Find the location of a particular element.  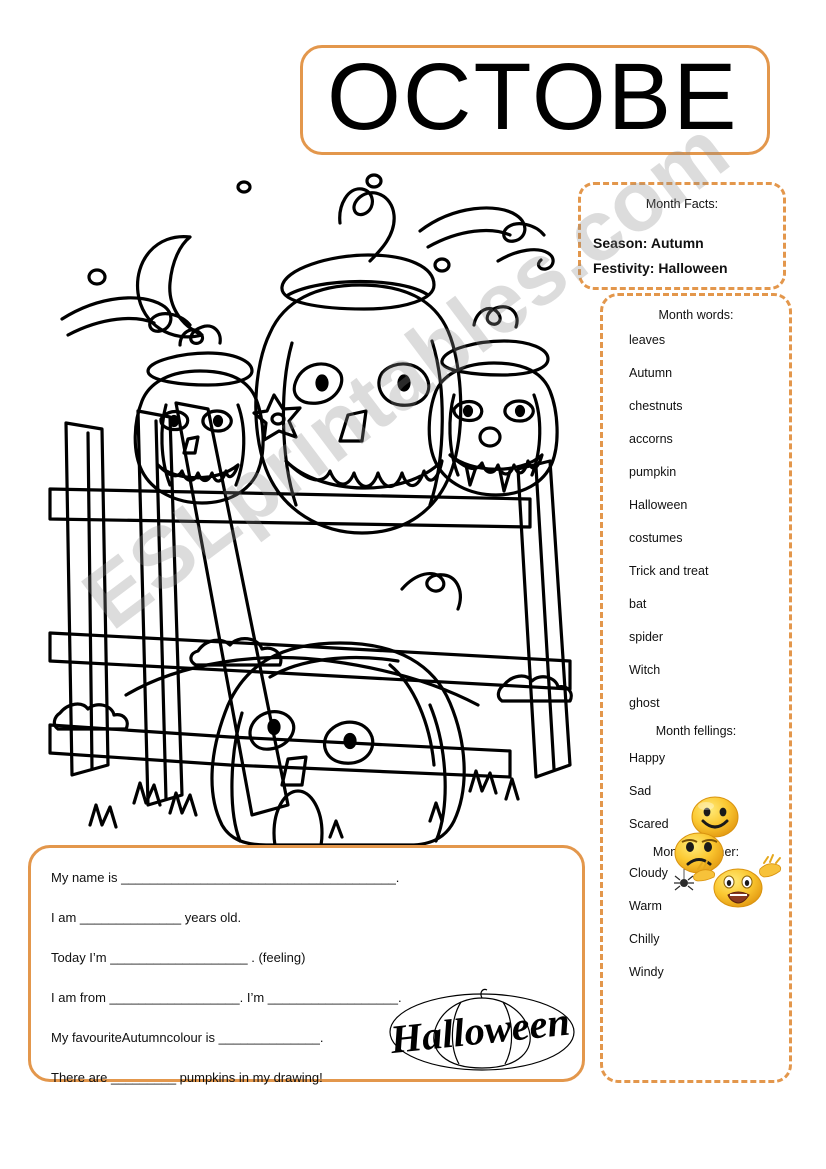

halloween-logo-text: Halloween is located at coordinates (479, 1031).